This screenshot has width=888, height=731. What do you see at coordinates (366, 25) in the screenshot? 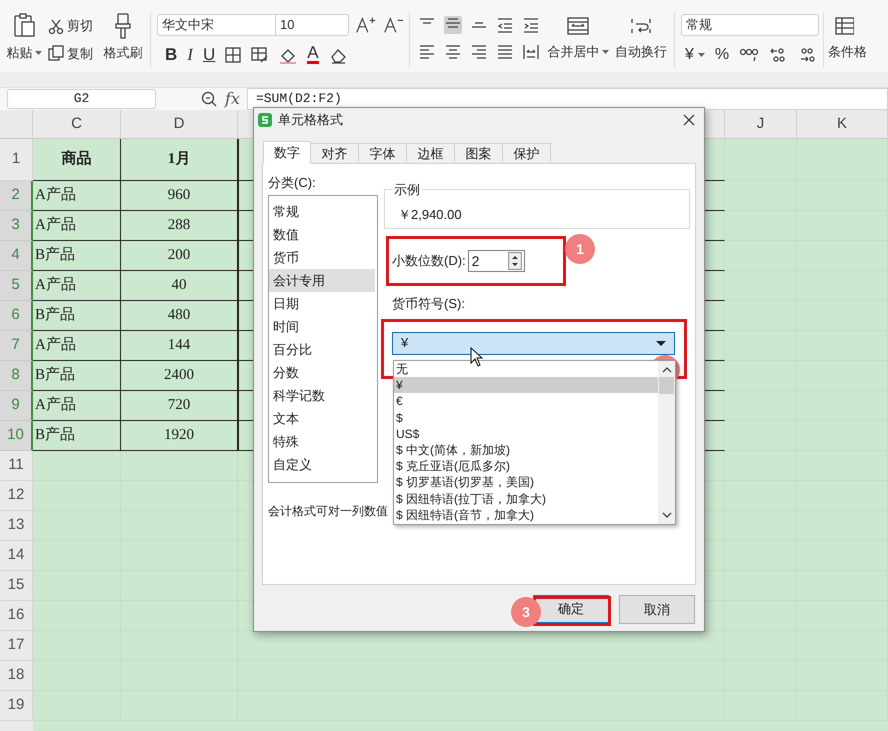
I see `grow-font-icon` at bounding box center [366, 25].